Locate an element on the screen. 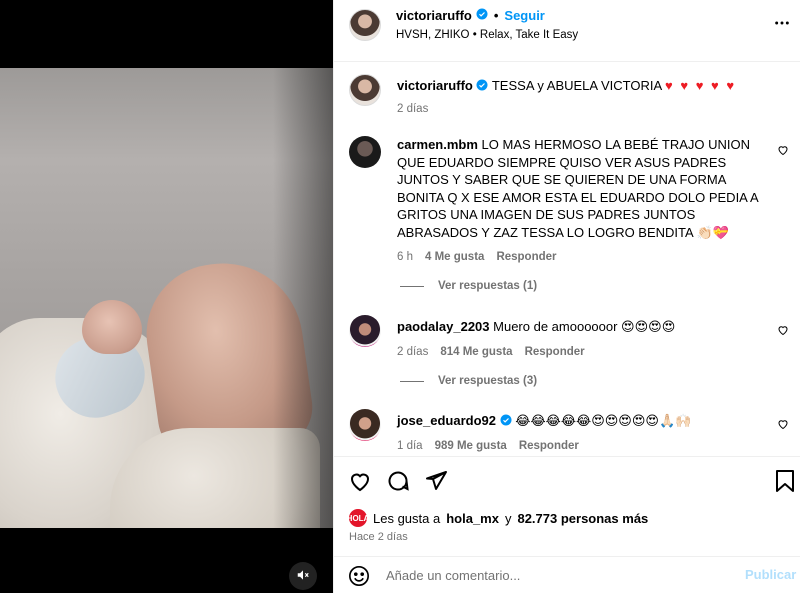 Image resolution: width=800 pixels, height=593 pixels. caption-text: TESSA y ABUELA VICTORIA is located at coordinates (576, 85).